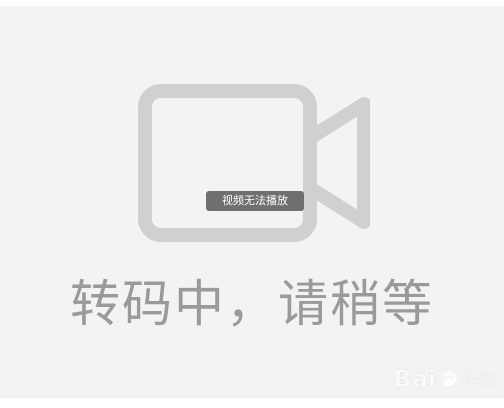 Image resolution: width=504 pixels, height=408 pixels. What do you see at coordinates (255, 201) in the screenshot?
I see `playback-error-tooltip: 视频无法播放` at bounding box center [255, 201].